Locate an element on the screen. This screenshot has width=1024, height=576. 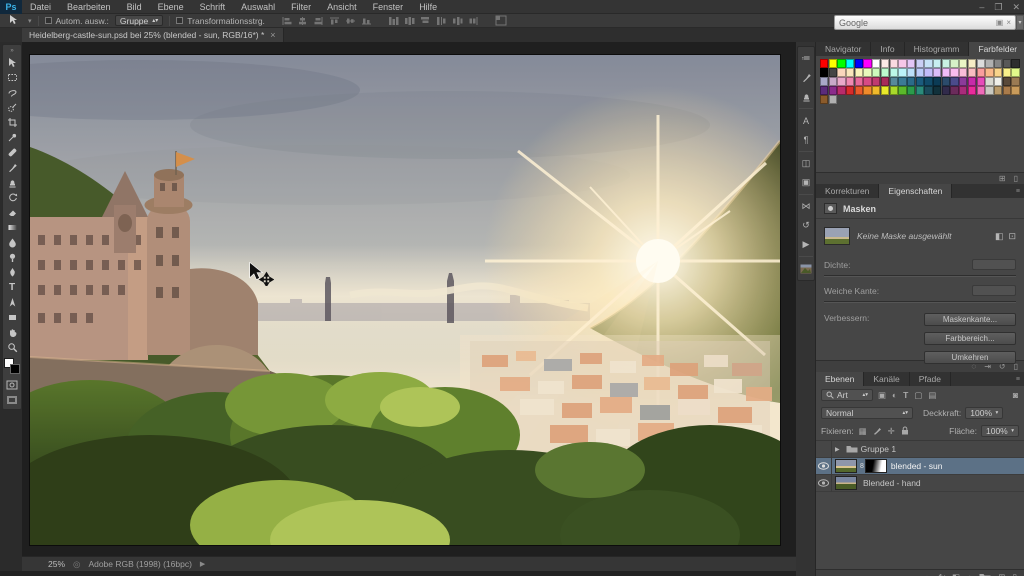
quick-mask-button is located at coordinates (12, 384).